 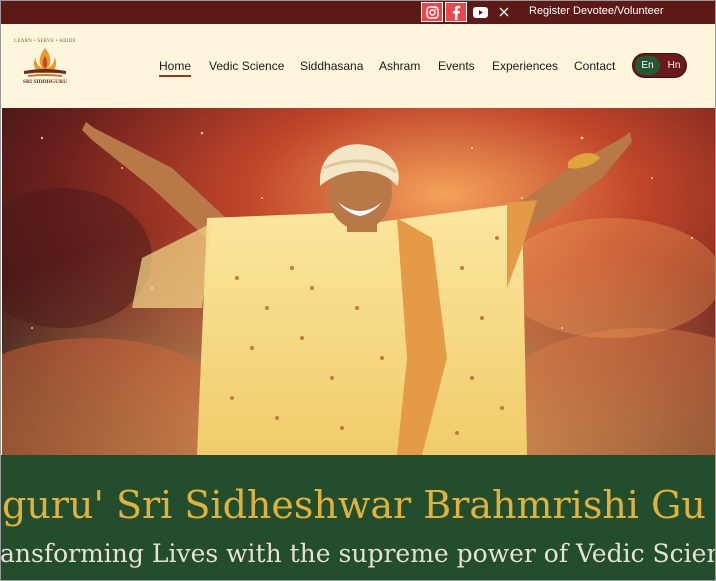 What do you see at coordinates (331, 66) in the screenshot?
I see `nav-siddhasana: Siddhasana` at bounding box center [331, 66].